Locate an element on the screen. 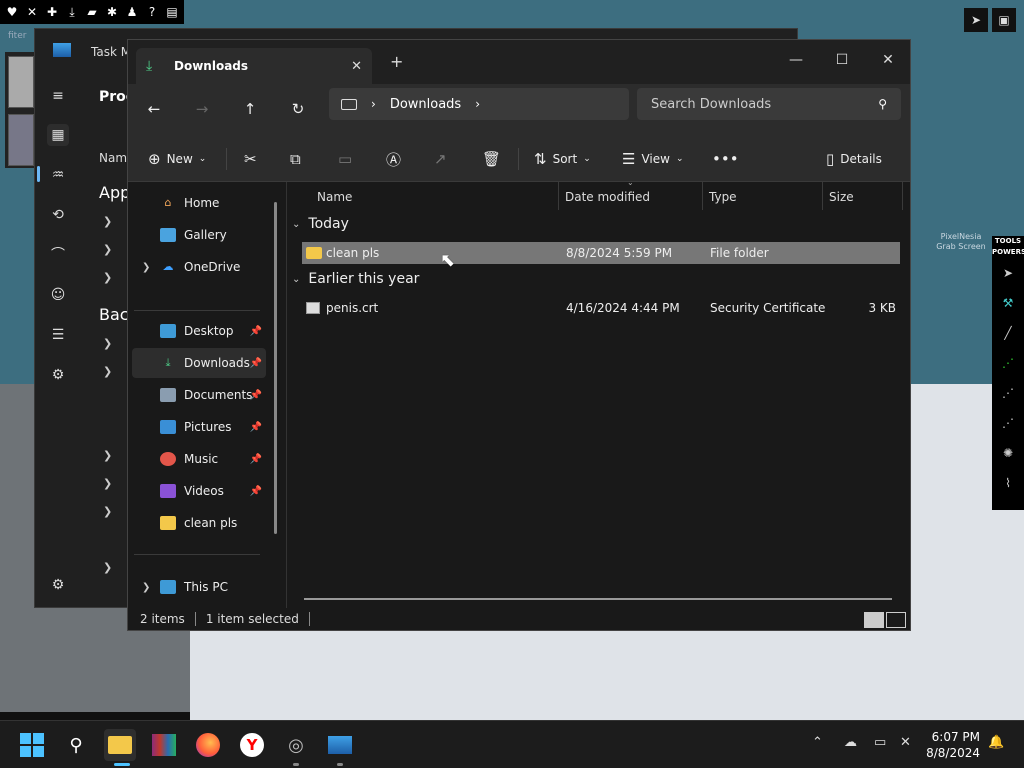 The height and width of the screenshot is (768, 1024). hamburger-icon: ≡ is located at coordinates (58, 96).